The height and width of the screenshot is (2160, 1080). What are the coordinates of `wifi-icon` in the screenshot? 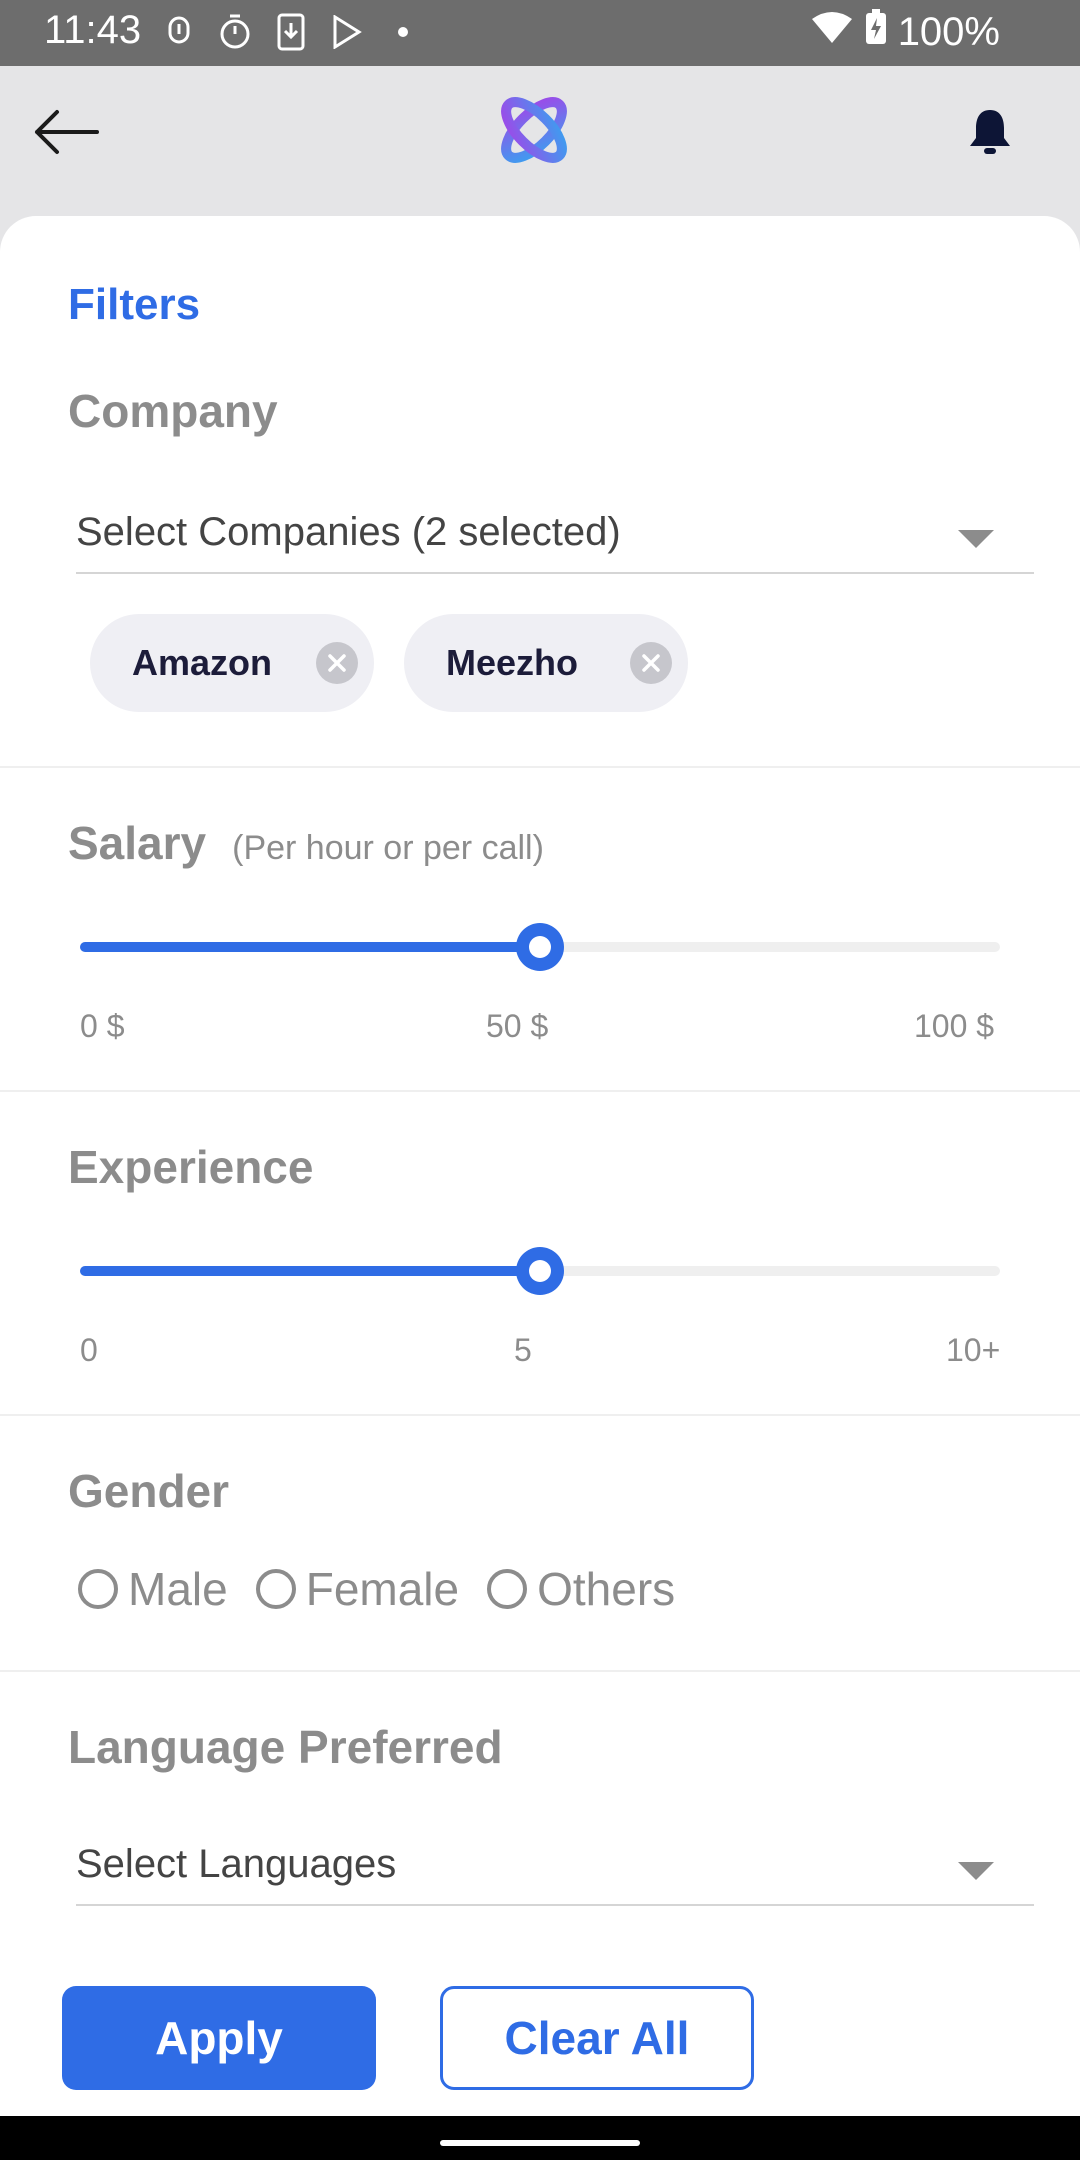 It's located at (832, 32).